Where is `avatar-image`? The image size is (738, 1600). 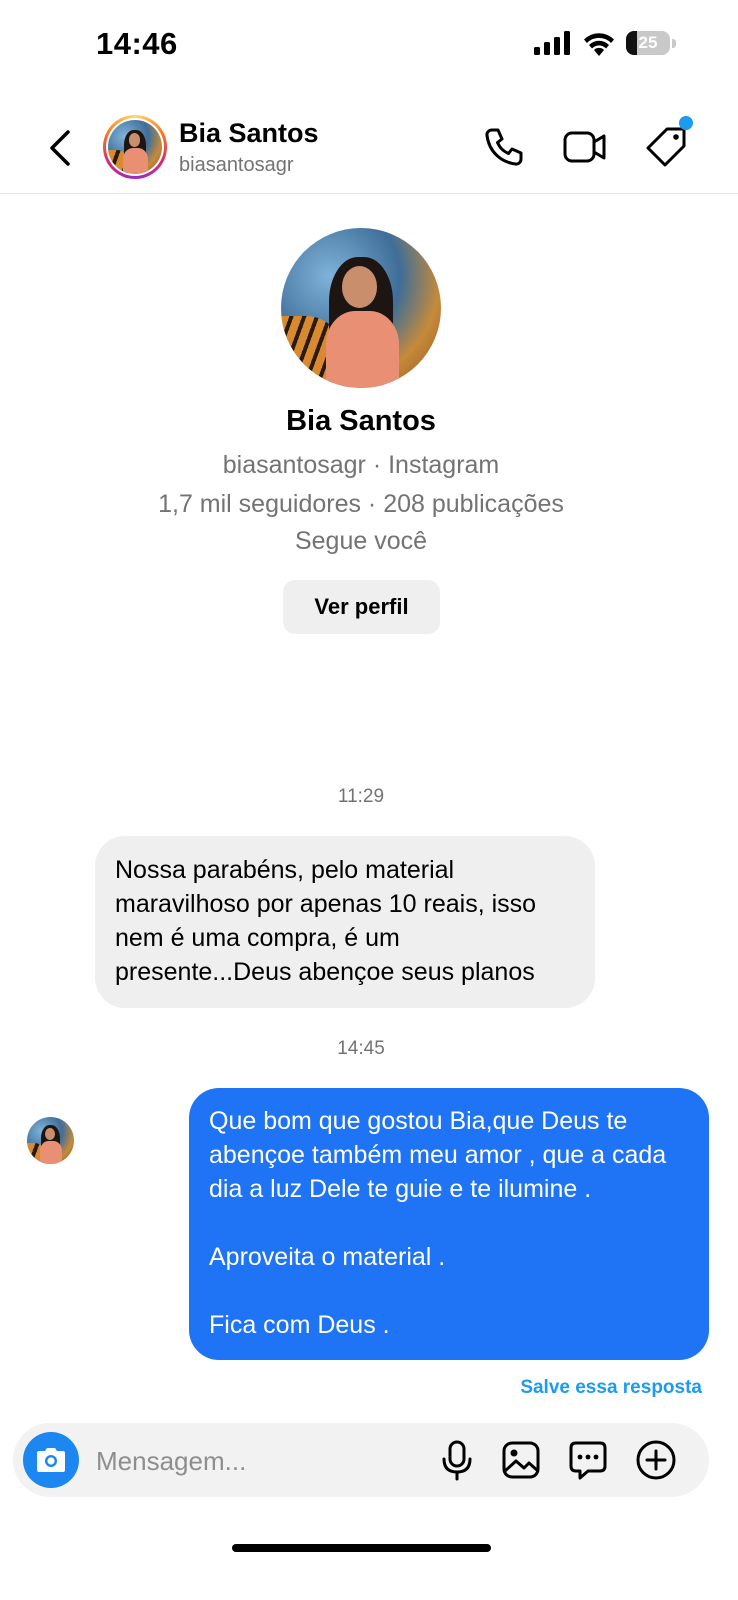
avatar-image is located at coordinates (135, 147).